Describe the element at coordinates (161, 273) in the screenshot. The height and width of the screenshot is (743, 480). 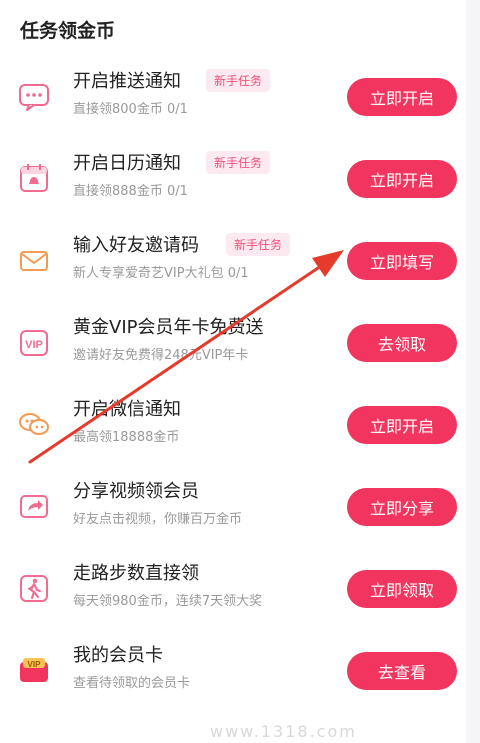
I see `task-desc: 新人专享爱奇艺VIP大礼包 0/1` at that location.